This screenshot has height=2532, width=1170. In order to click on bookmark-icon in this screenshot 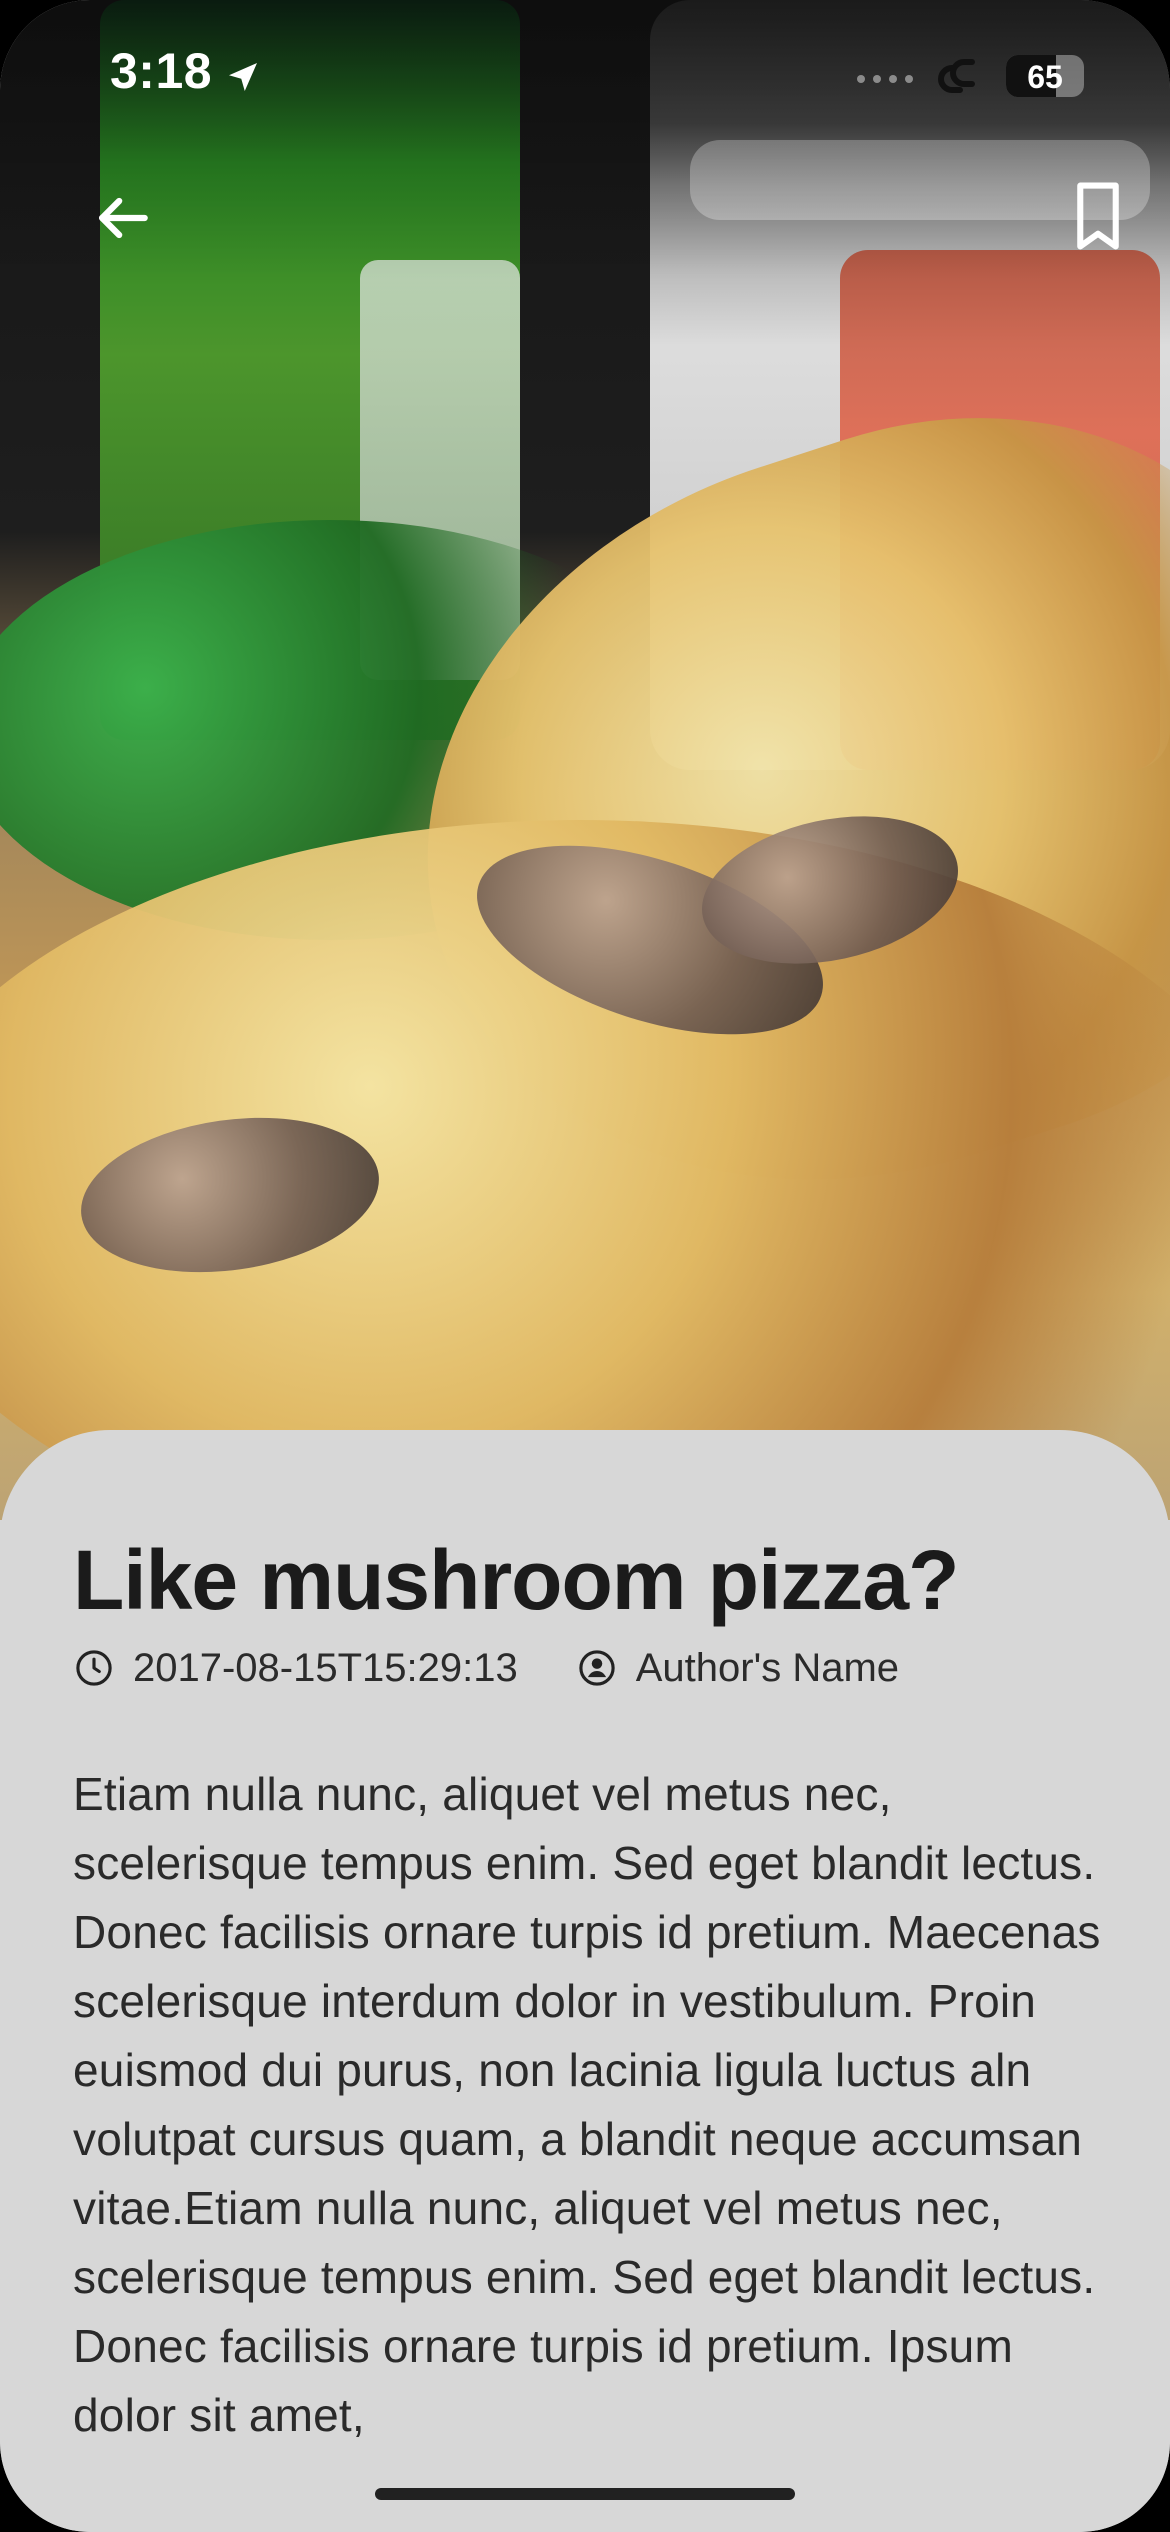, I will do `click(1098, 216)`.